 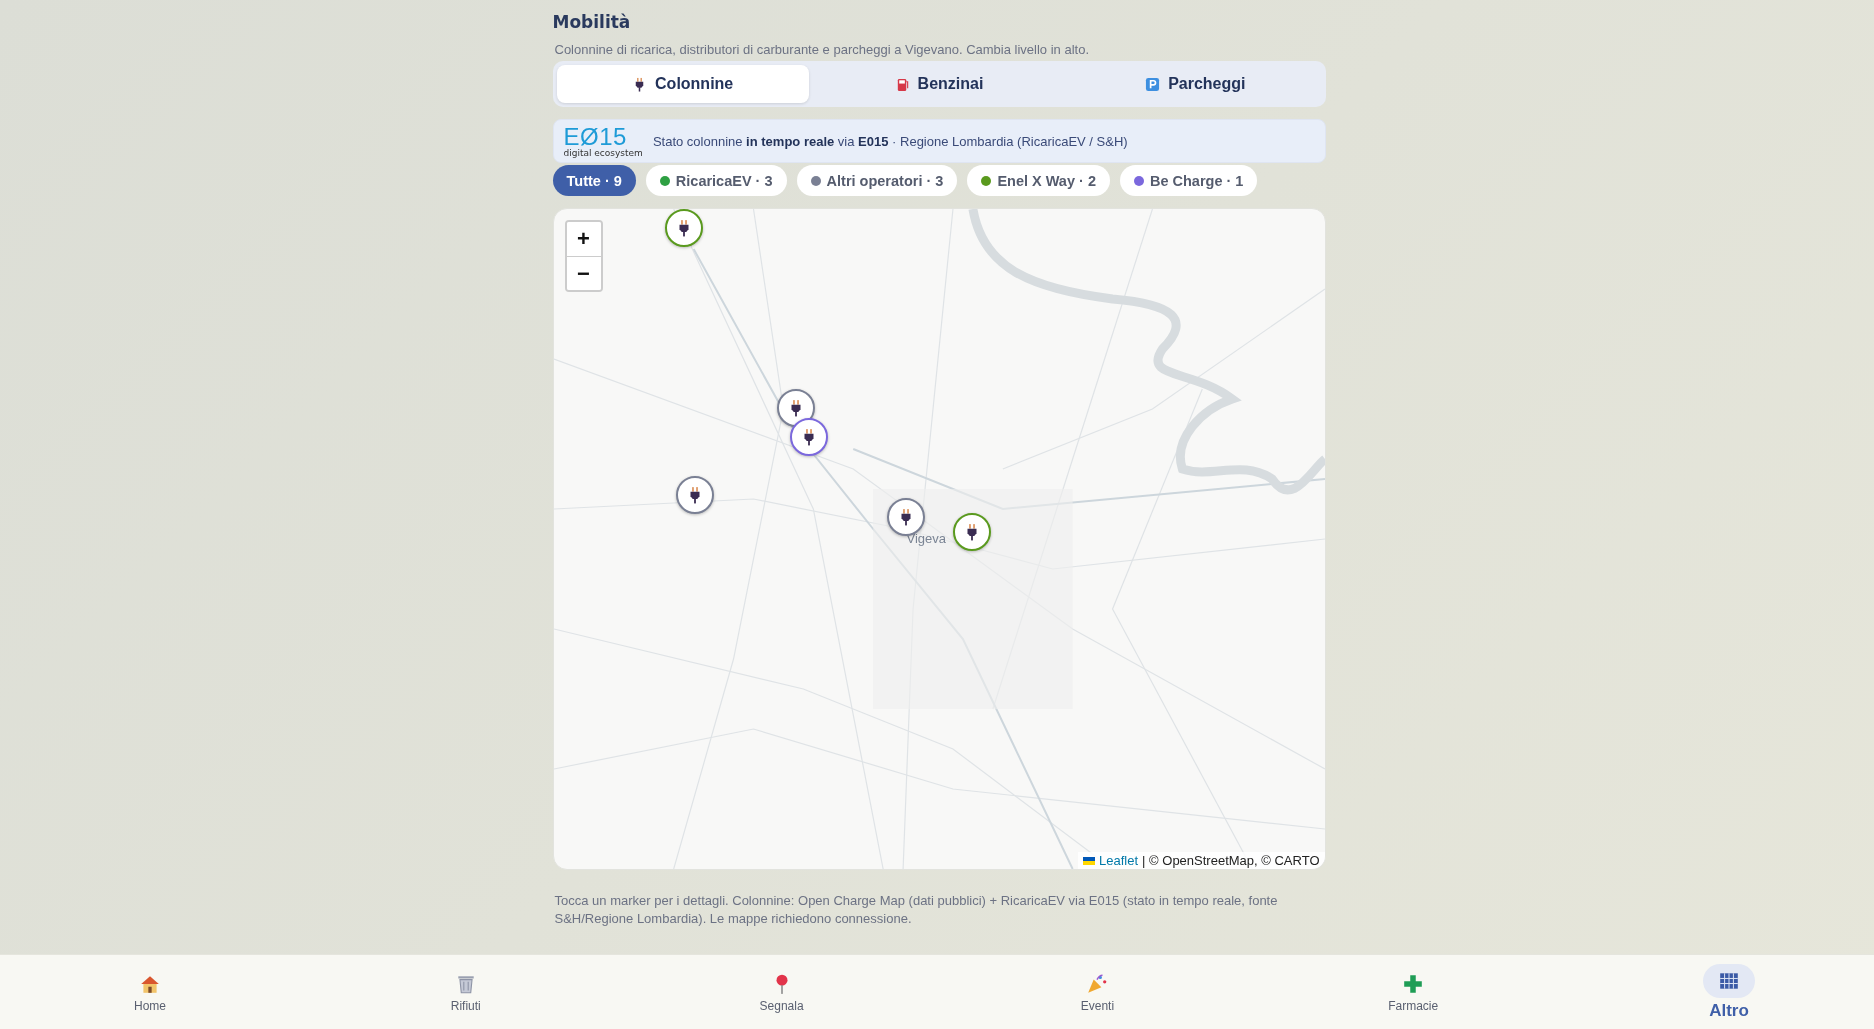 I want to click on flag-icon, so click(x=1089, y=860).